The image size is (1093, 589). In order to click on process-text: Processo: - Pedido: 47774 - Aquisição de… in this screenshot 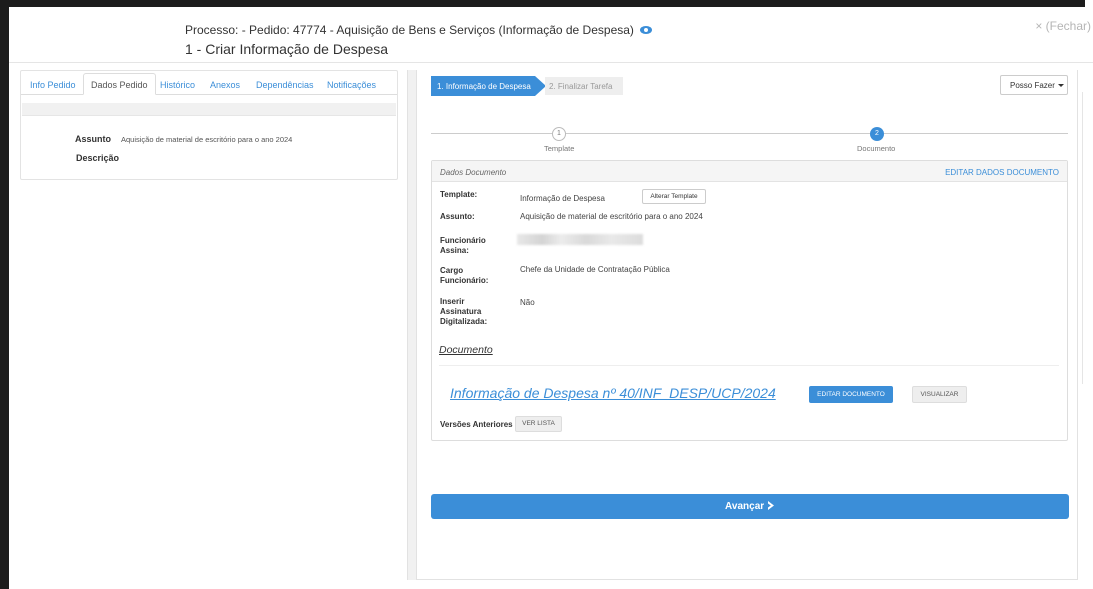, I will do `click(409, 30)`.